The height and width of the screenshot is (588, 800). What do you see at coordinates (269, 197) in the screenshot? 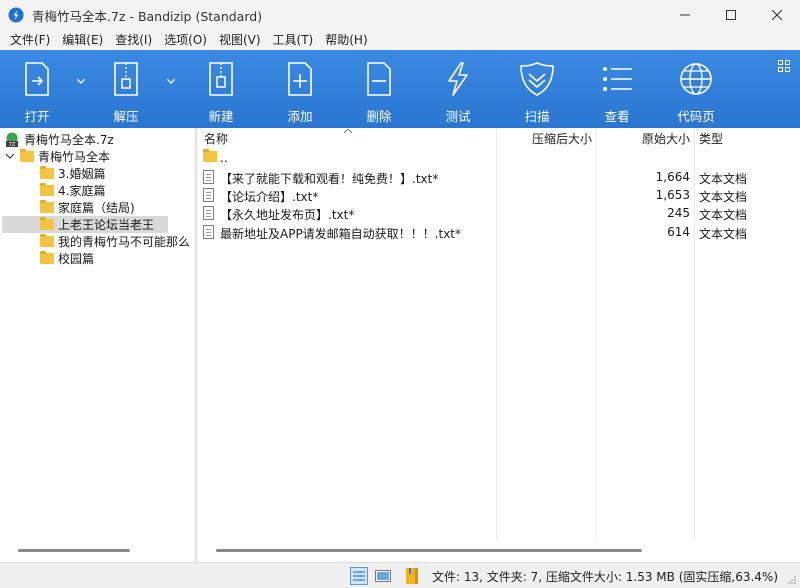
I see `file-name: 【论坛介绍】.txt*` at bounding box center [269, 197].